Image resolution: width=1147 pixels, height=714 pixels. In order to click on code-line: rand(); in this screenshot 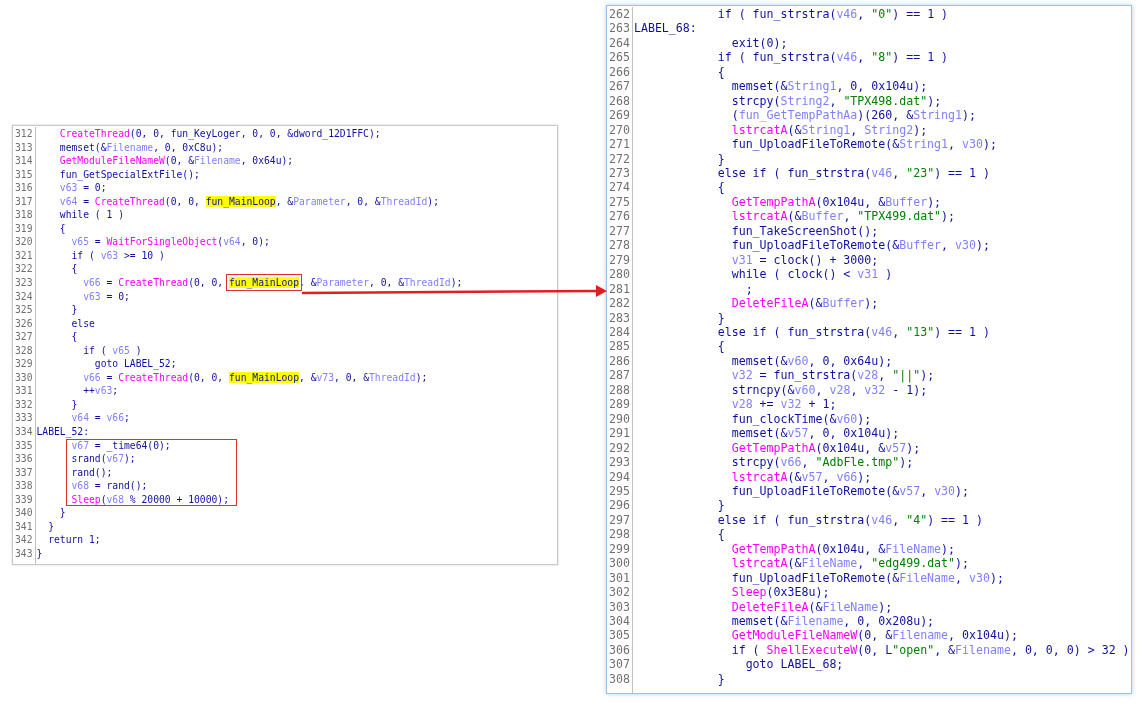, I will do `click(92, 472)`.